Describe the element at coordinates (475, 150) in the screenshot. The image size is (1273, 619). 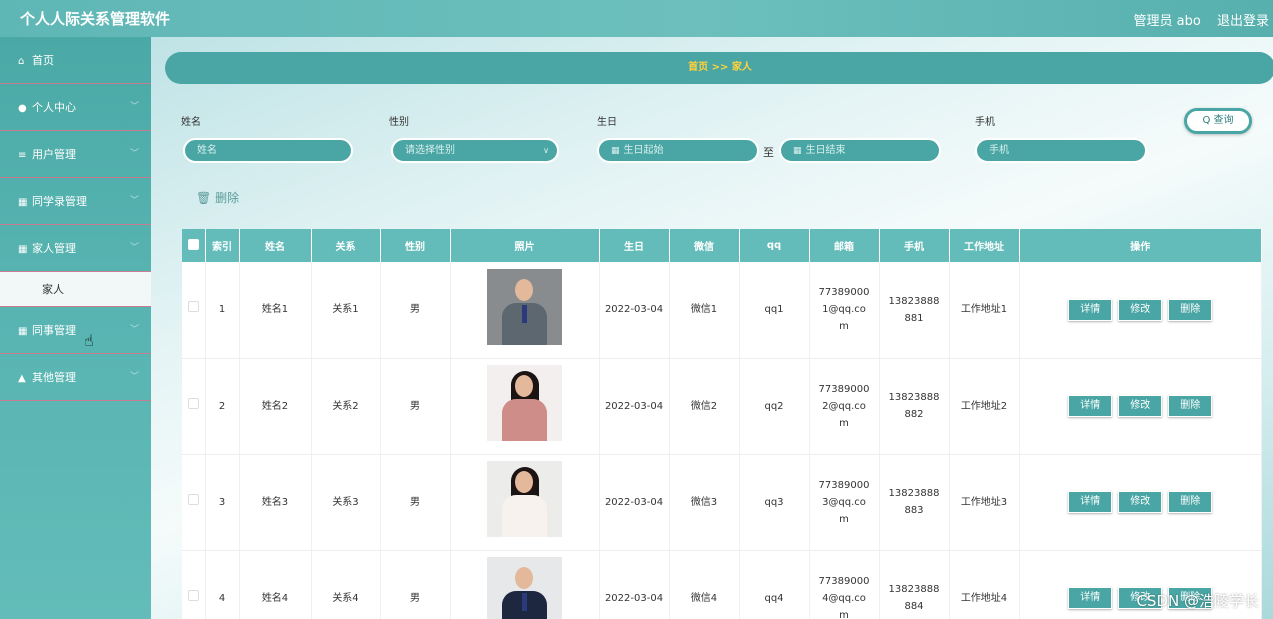
I see `gender-select: 请选择性别 ∨` at that location.